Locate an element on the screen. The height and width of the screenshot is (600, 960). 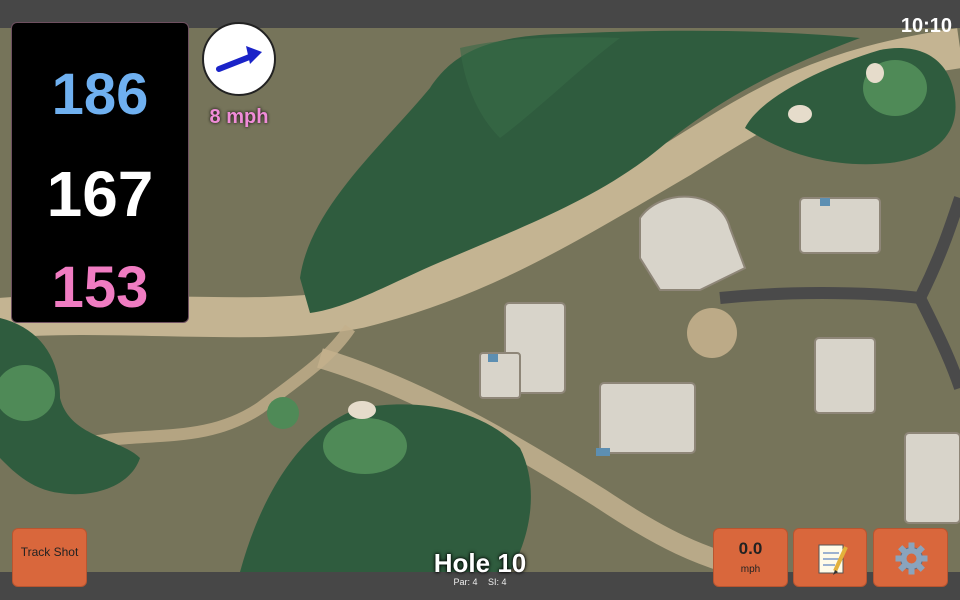
wind-speed-button: 0.0 mph is located at coordinates (750, 557).